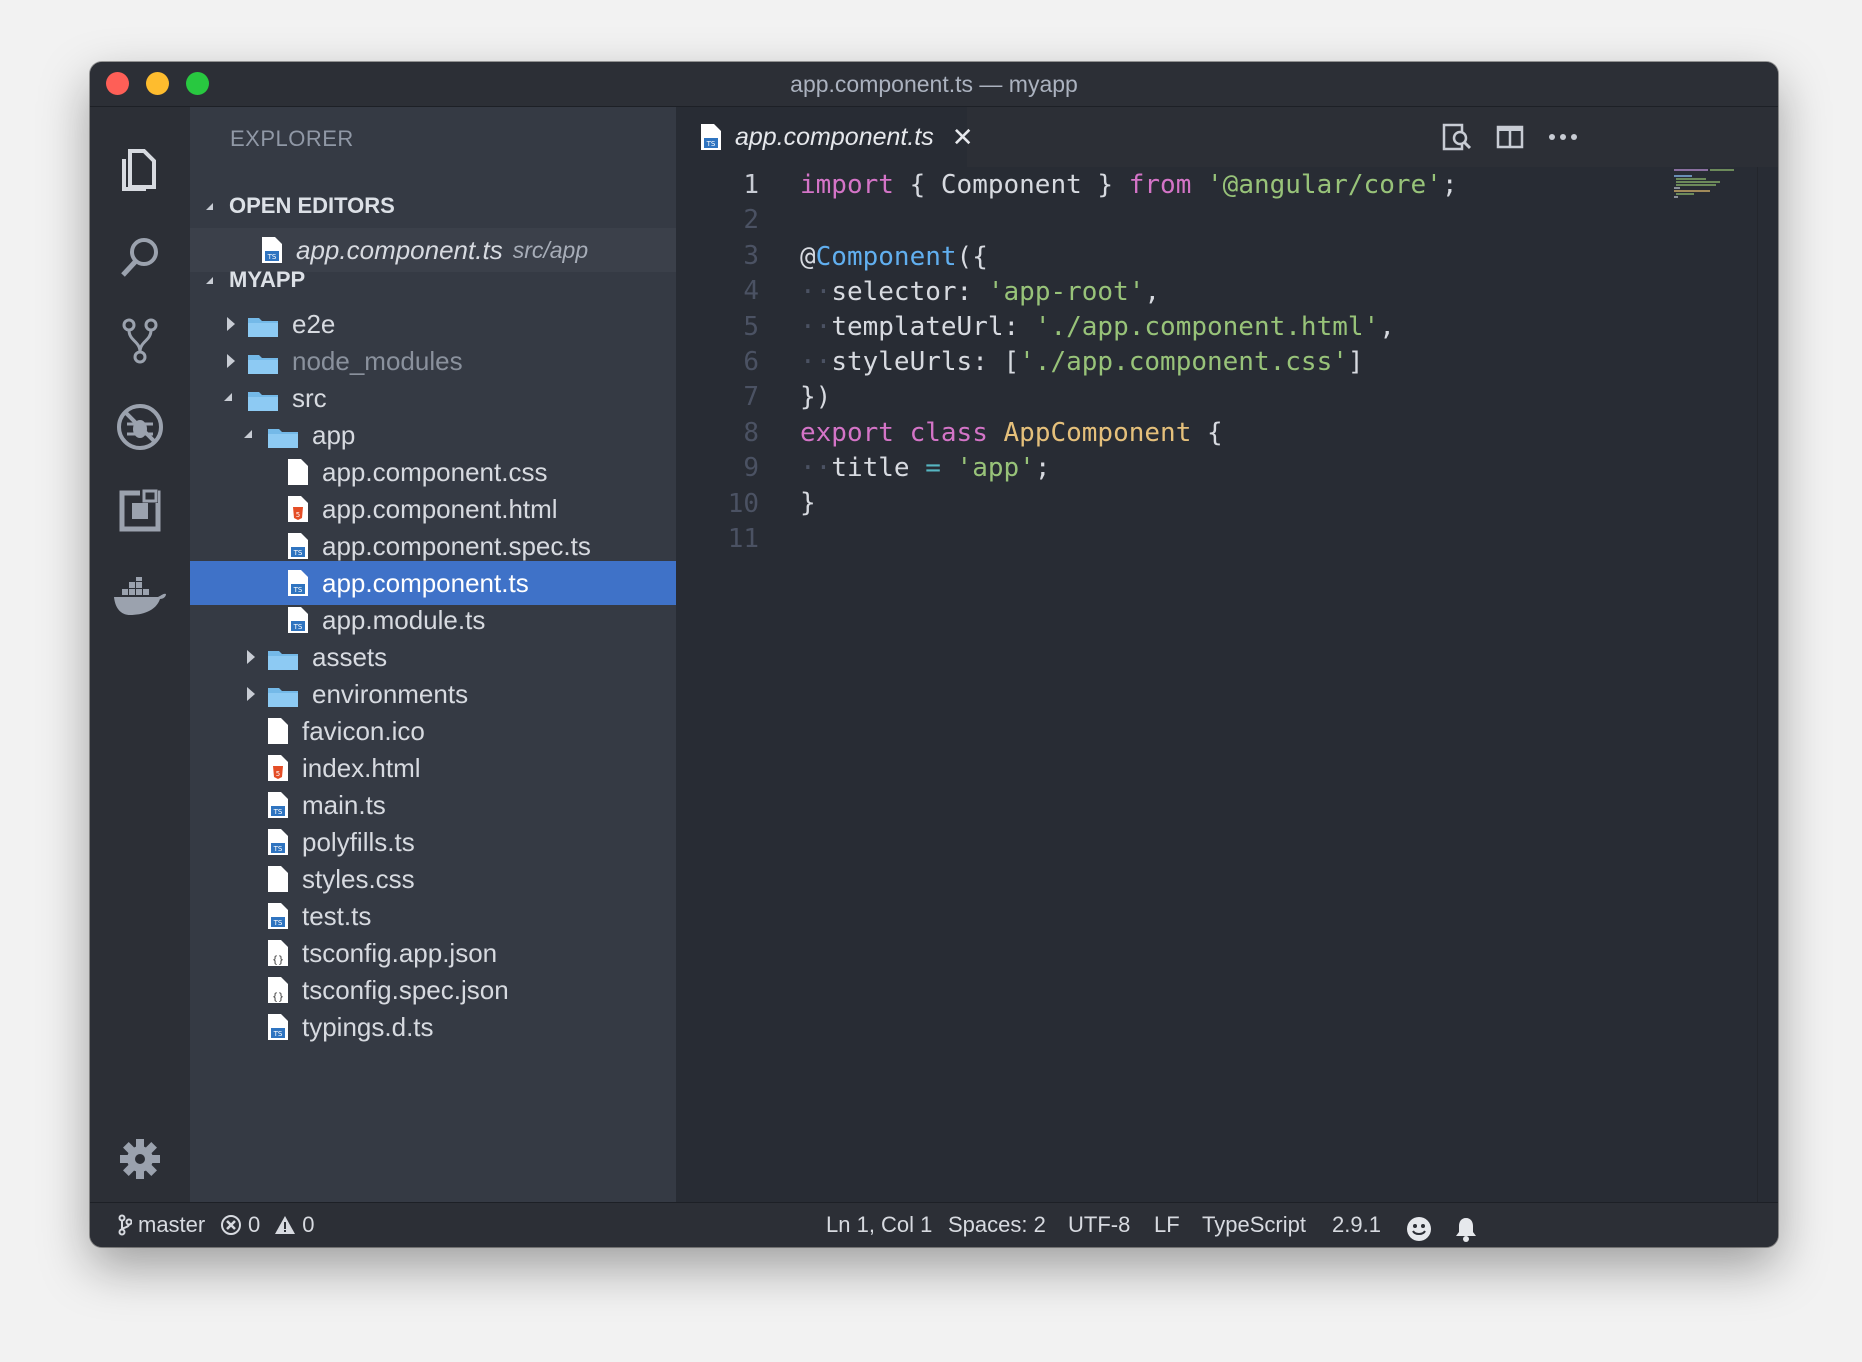  Describe the element at coordinates (278, 768) in the screenshot. I see `html-file-icon: 5` at that location.